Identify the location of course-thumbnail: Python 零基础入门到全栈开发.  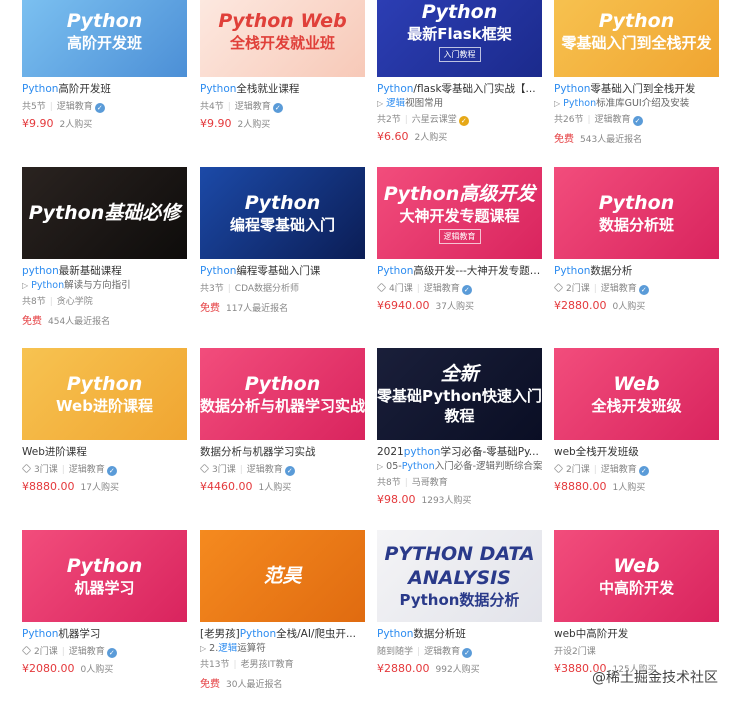
(636, 38).